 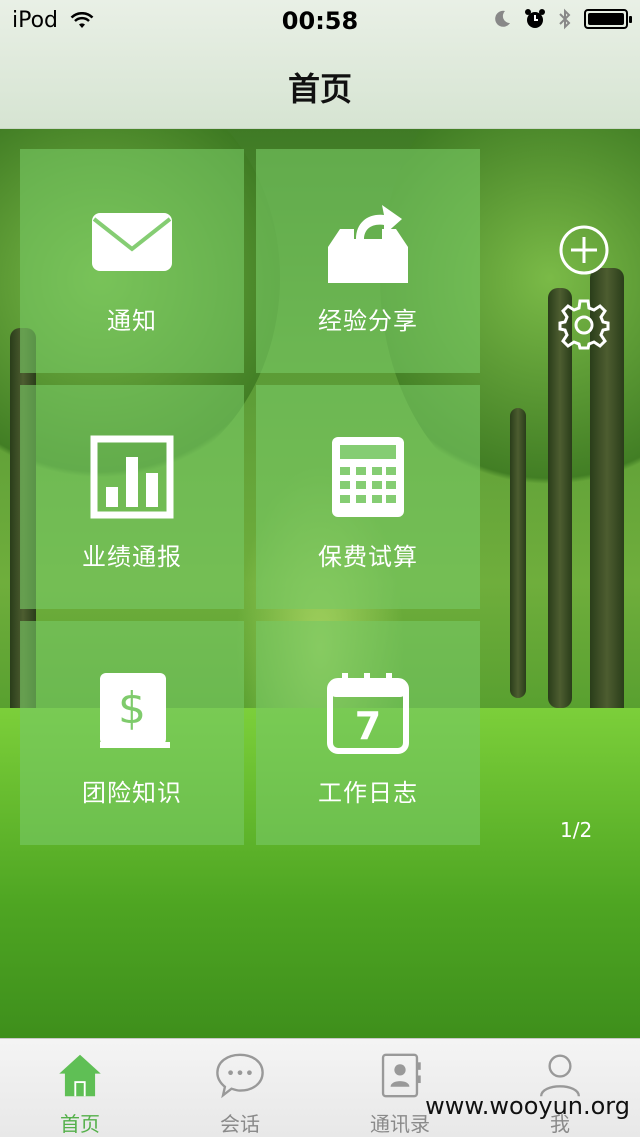 What do you see at coordinates (240, 1124) in the screenshot?
I see `tab-label: 会话` at bounding box center [240, 1124].